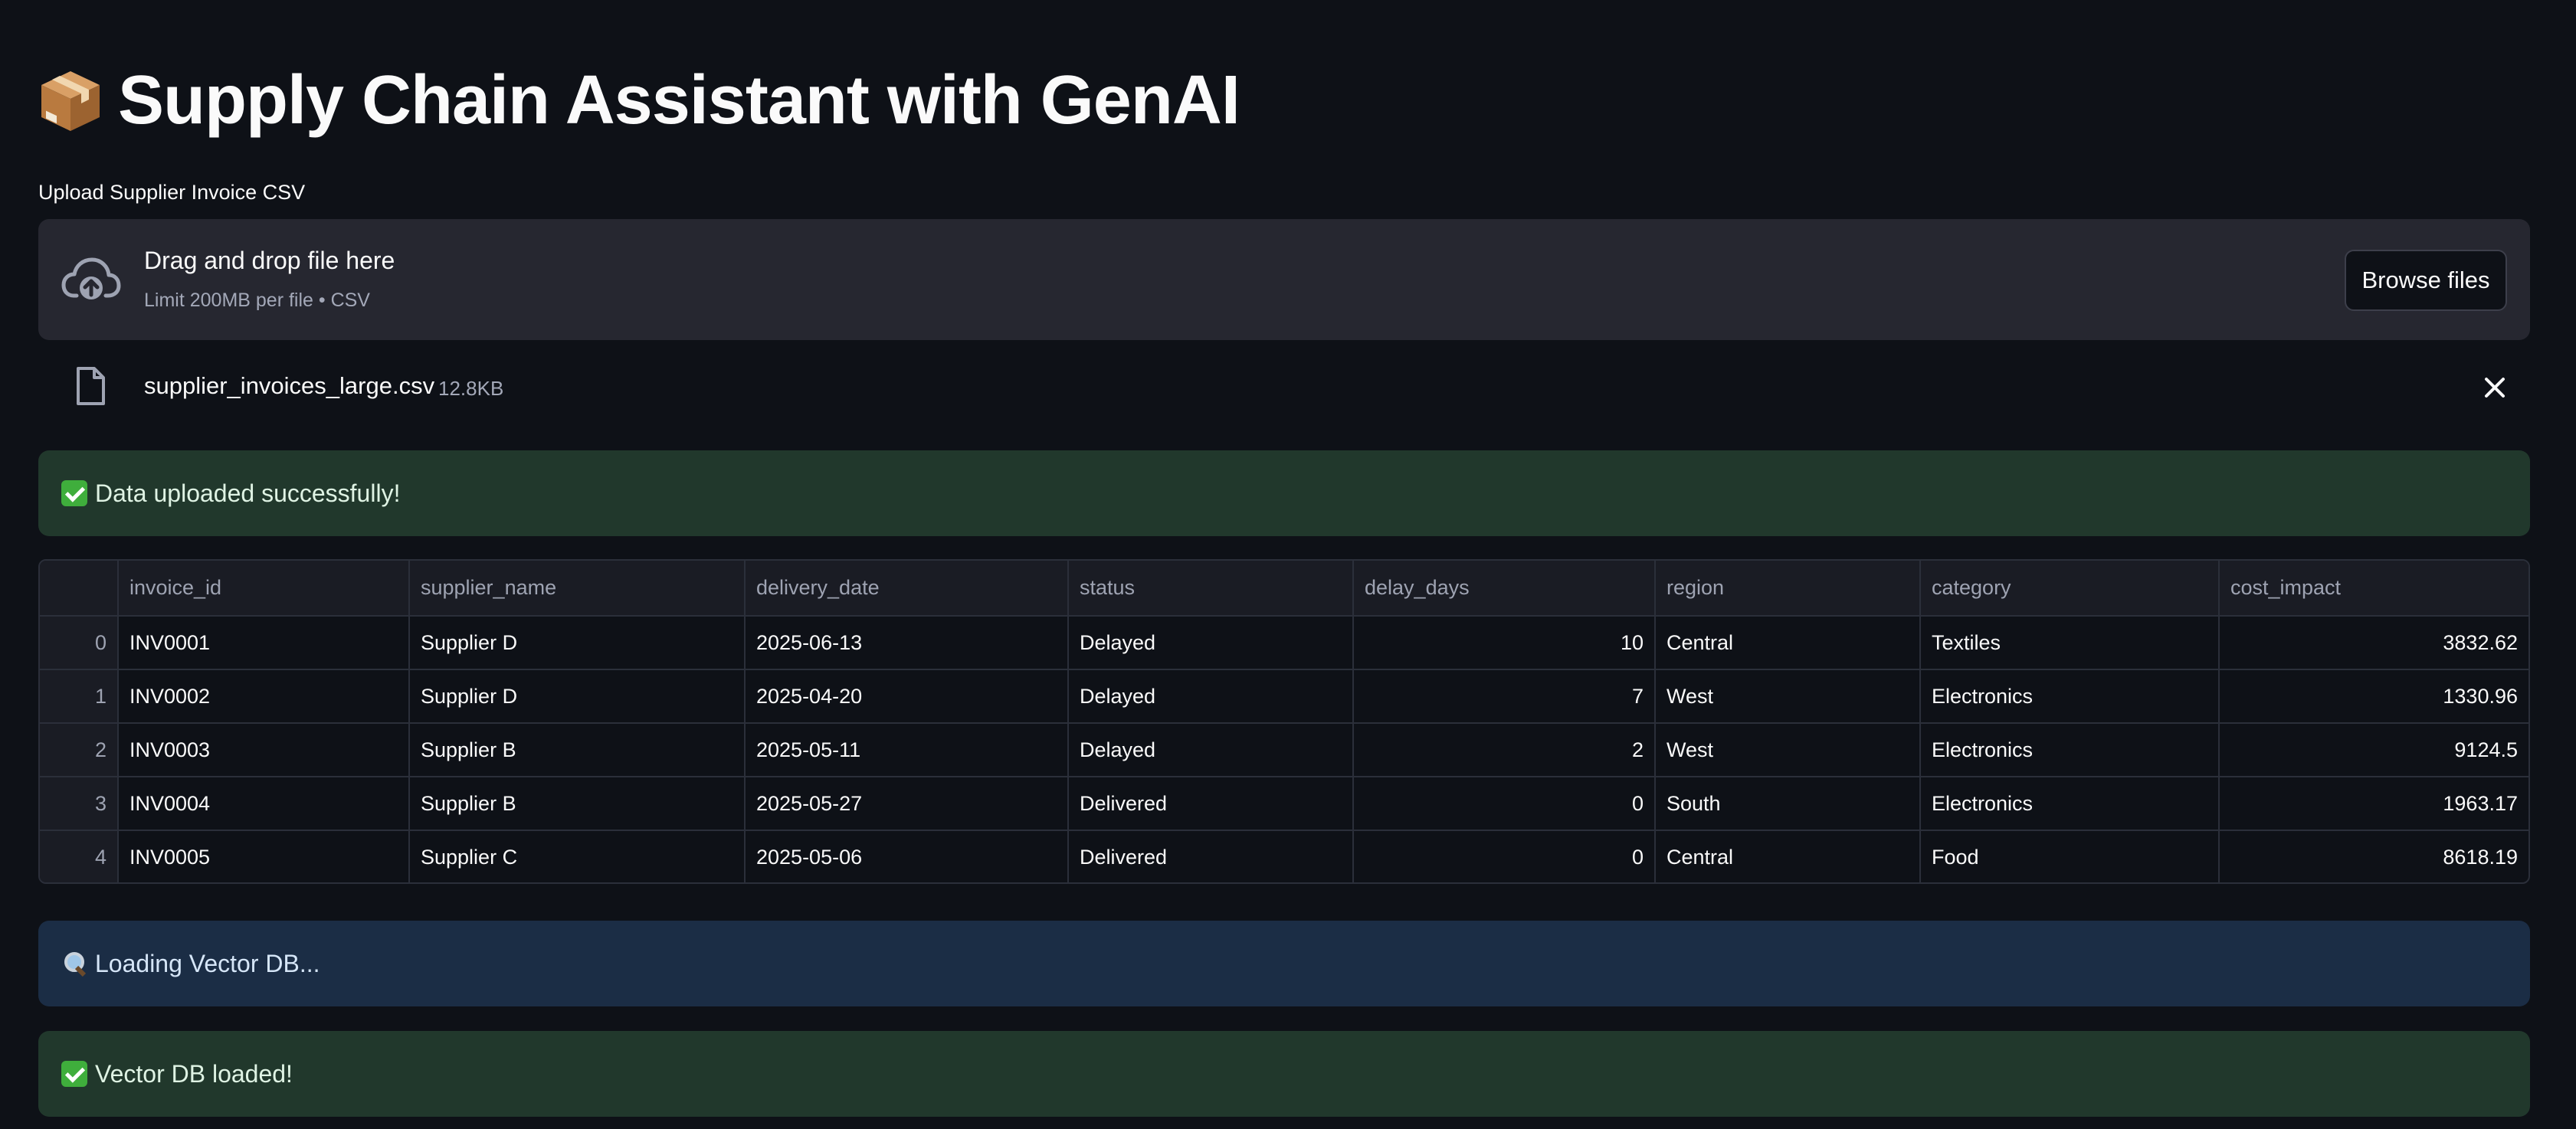 This screenshot has height=1129, width=2576. I want to click on cell-invoice-id: INV0003, so click(264, 750).